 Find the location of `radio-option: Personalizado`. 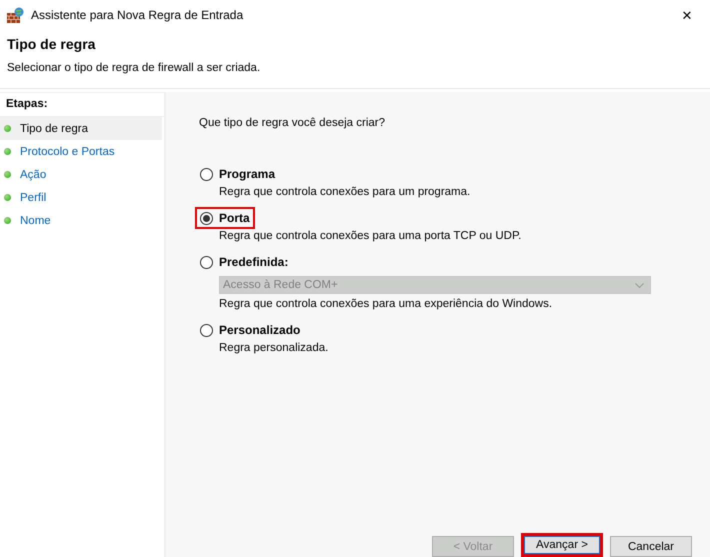

radio-option: Personalizado is located at coordinates (250, 330).